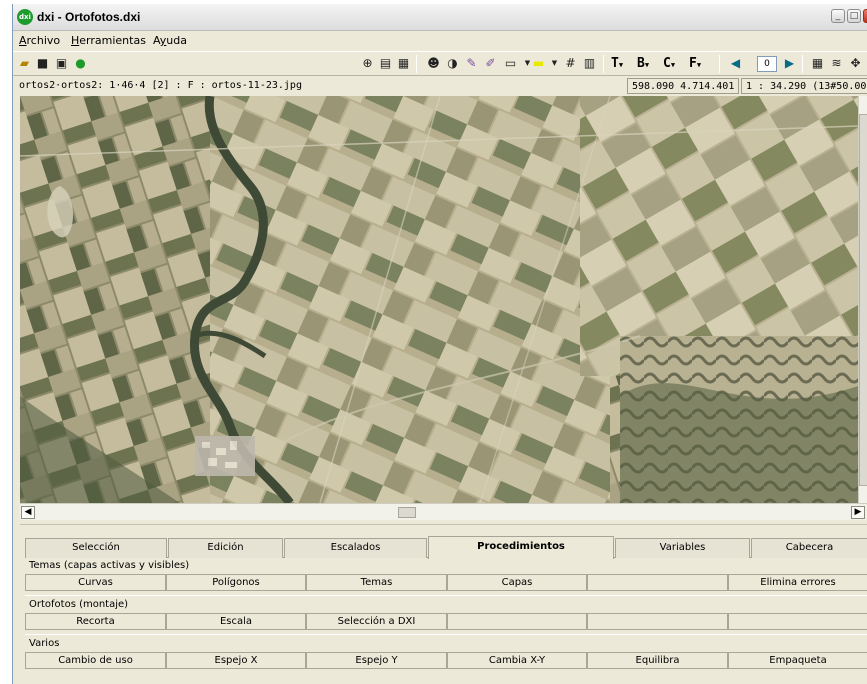 The image size is (867, 684). I want to click on maximize-icon: □, so click(854, 16).